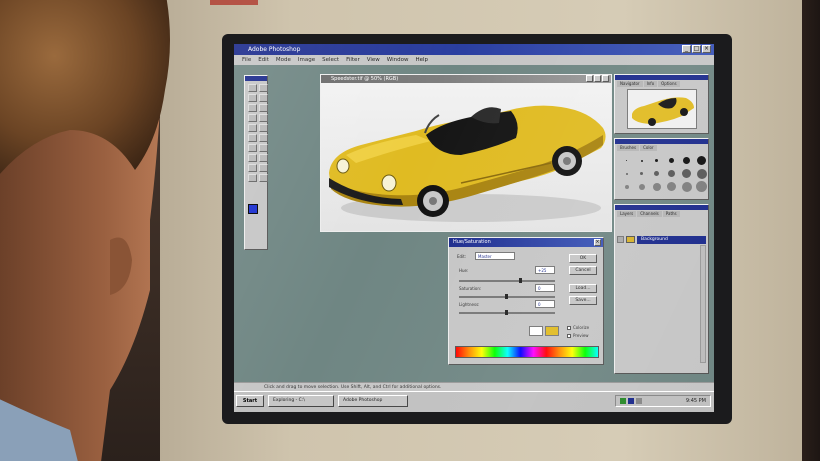 This screenshot has width=820, height=461. Describe the element at coordinates (252, 138) in the screenshot. I see `eraser-tool-icon` at that location.